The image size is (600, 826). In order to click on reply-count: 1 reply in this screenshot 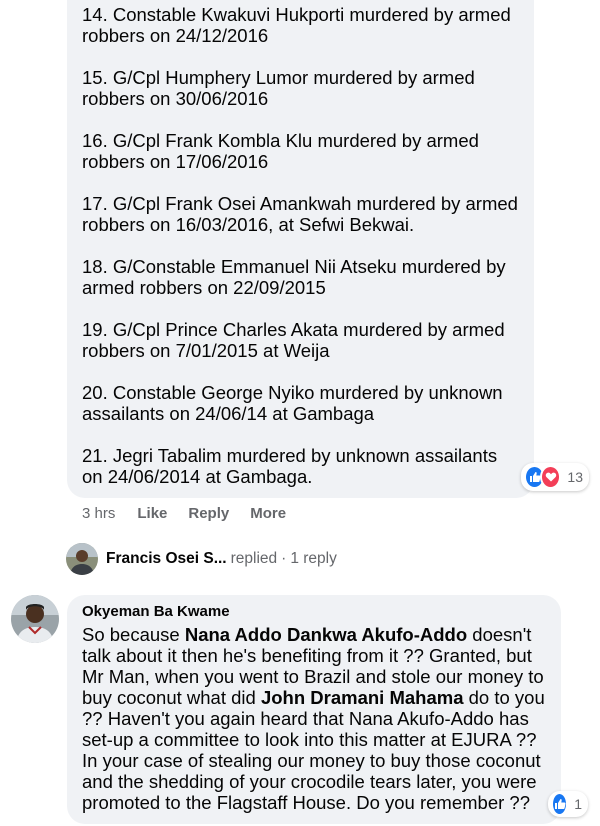, I will do `click(313, 558)`.